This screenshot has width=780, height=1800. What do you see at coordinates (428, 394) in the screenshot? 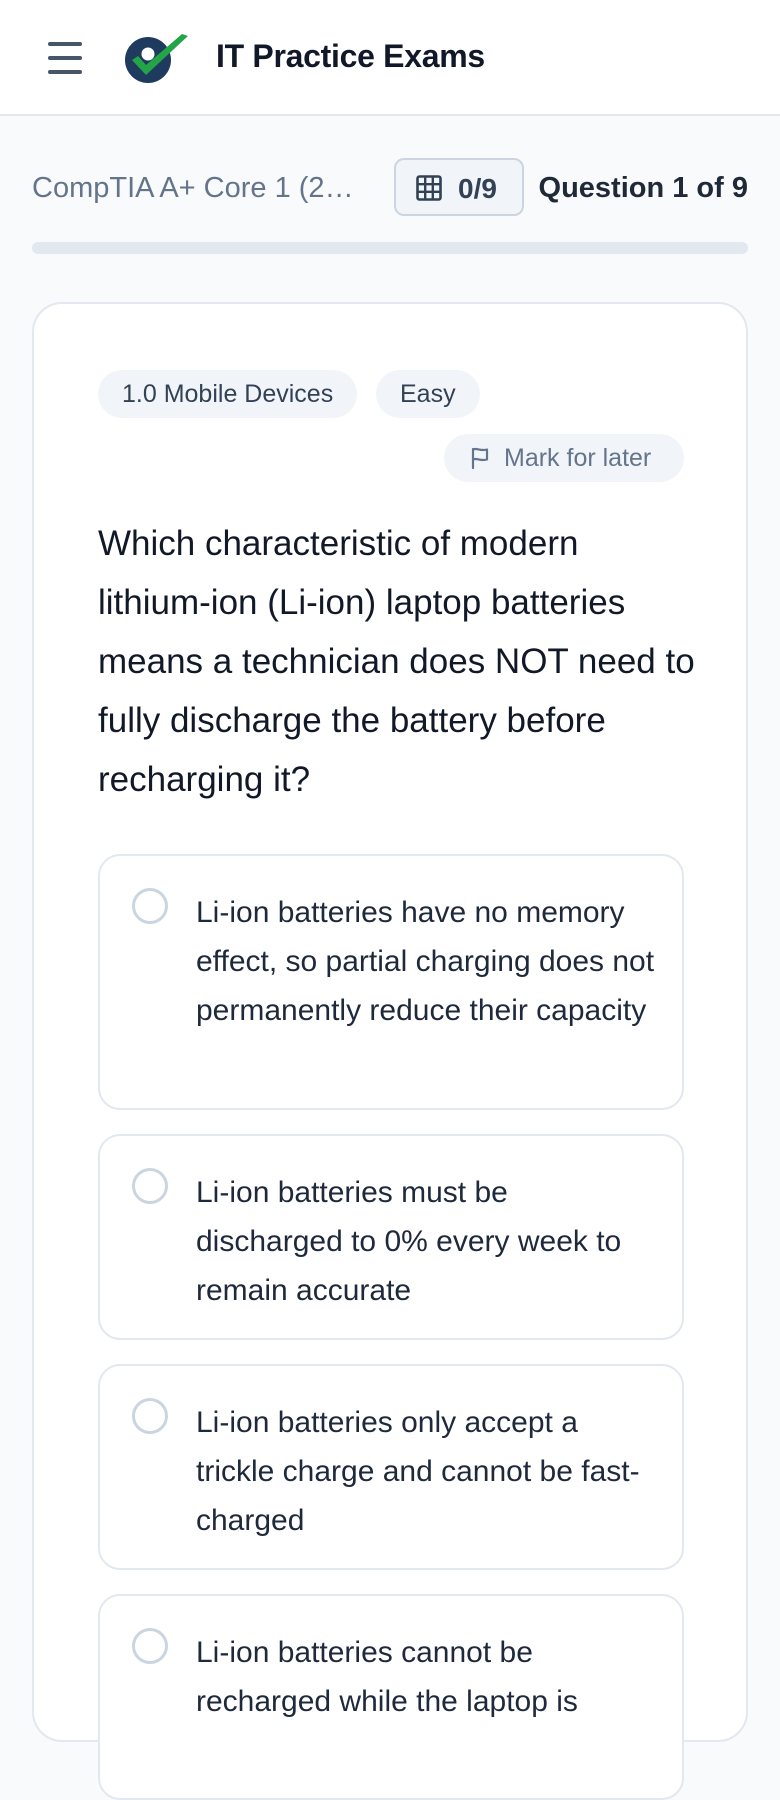
I see `difficulty-badge: Easy` at bounding box center [428, 394].